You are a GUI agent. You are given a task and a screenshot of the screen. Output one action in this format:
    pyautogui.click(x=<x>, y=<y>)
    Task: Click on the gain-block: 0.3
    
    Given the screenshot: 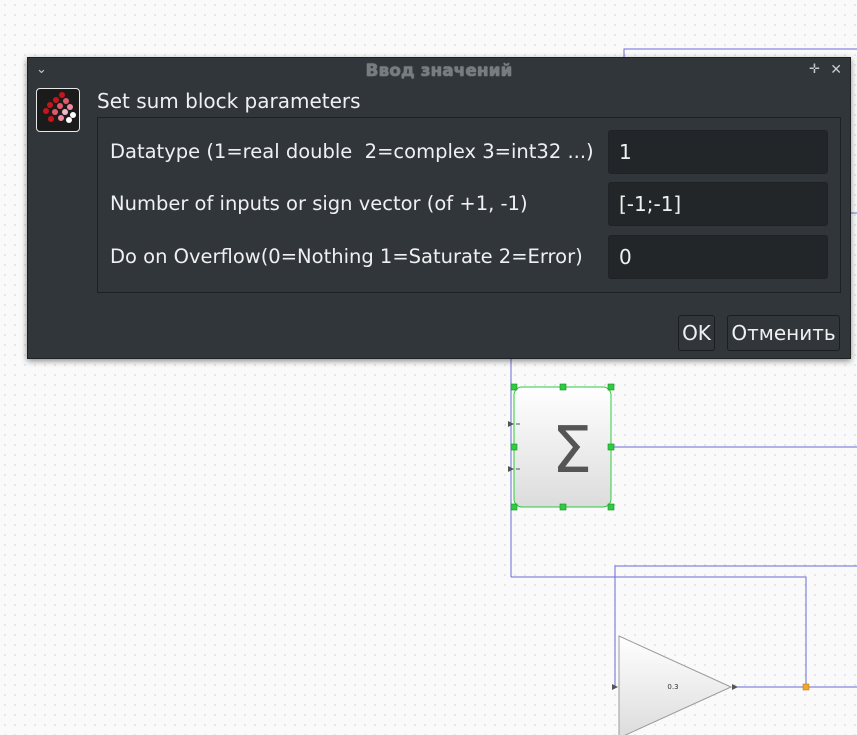 What is the action you would take?
    pyautogui.click(x=675, y=685)
    